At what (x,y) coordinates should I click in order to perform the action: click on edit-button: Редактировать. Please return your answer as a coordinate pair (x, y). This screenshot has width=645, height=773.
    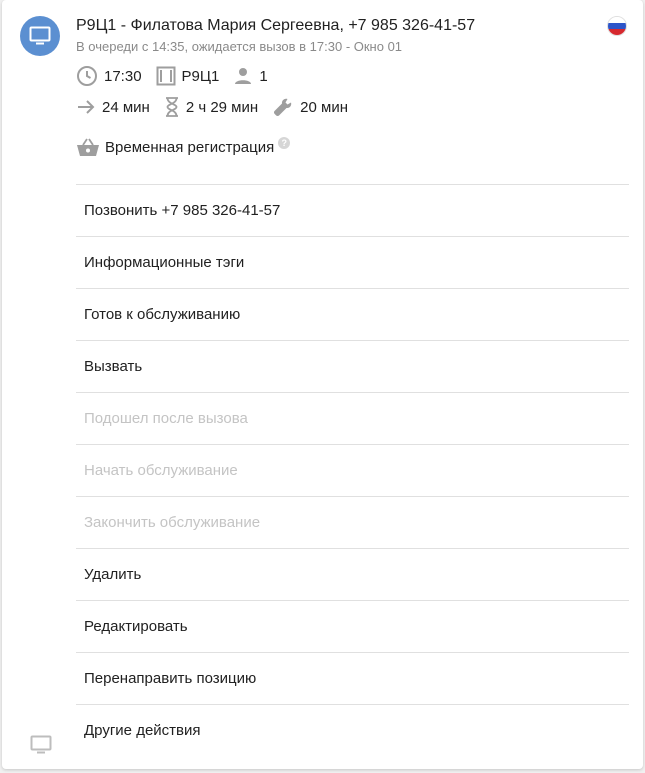
    Looking at the image, I should click on (352, 626).